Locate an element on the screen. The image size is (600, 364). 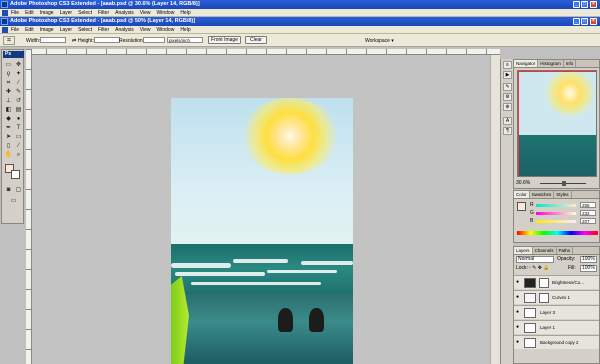
eraser-tool-icon: ◧ is located at coordinates (8, 110).